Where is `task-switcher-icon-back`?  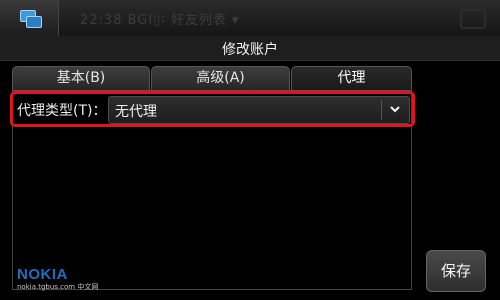
task-switcher-icon-back is located at coordinates (34, 22).